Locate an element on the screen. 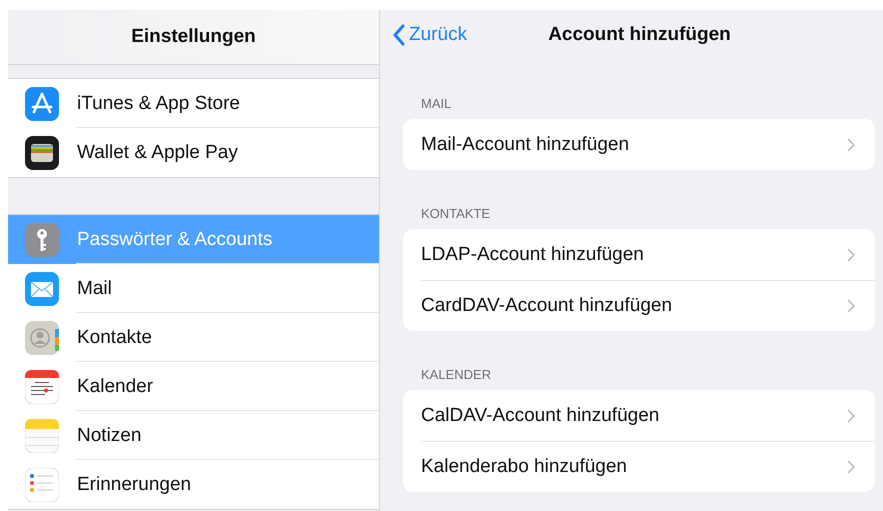 The width and height of the screenshot is (883, 511). section-header: MAIL is located at coordinates (436, 104).